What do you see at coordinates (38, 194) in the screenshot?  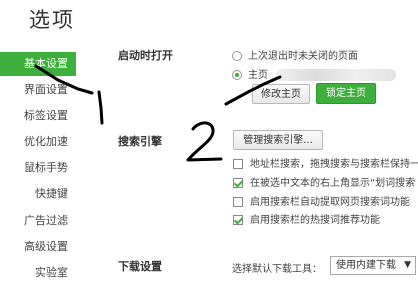 I see `sidebar-item-shortcuts: 快捷键` at bounding box center [38, 194].